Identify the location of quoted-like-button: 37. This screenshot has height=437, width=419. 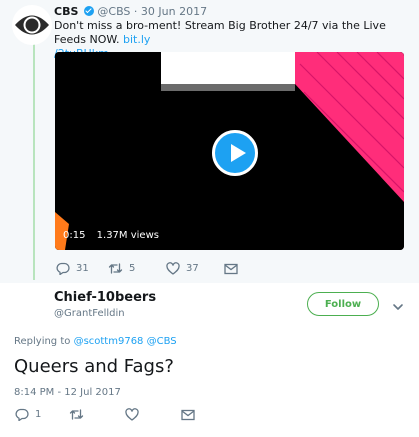
(195, 268).